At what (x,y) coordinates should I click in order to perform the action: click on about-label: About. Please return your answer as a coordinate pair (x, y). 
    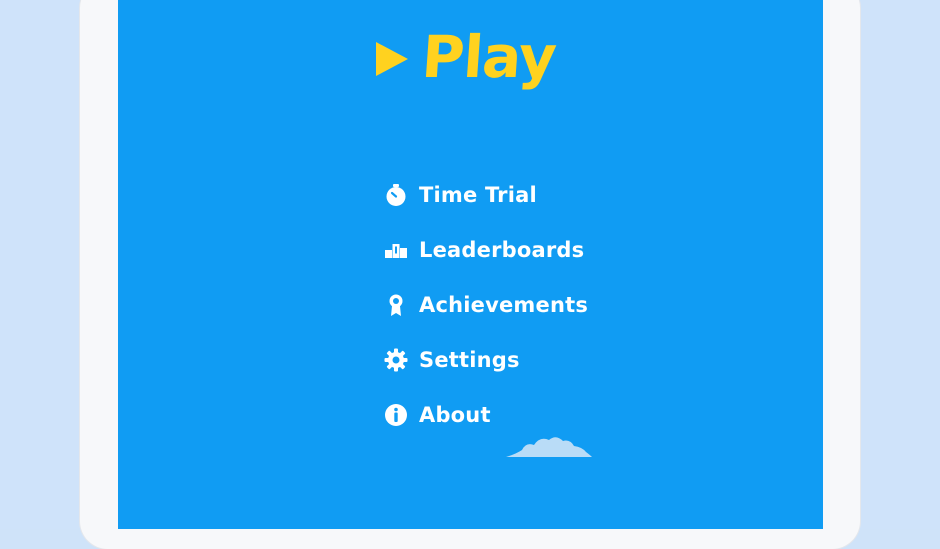
    Looking at the image, I should click on (455, 414).